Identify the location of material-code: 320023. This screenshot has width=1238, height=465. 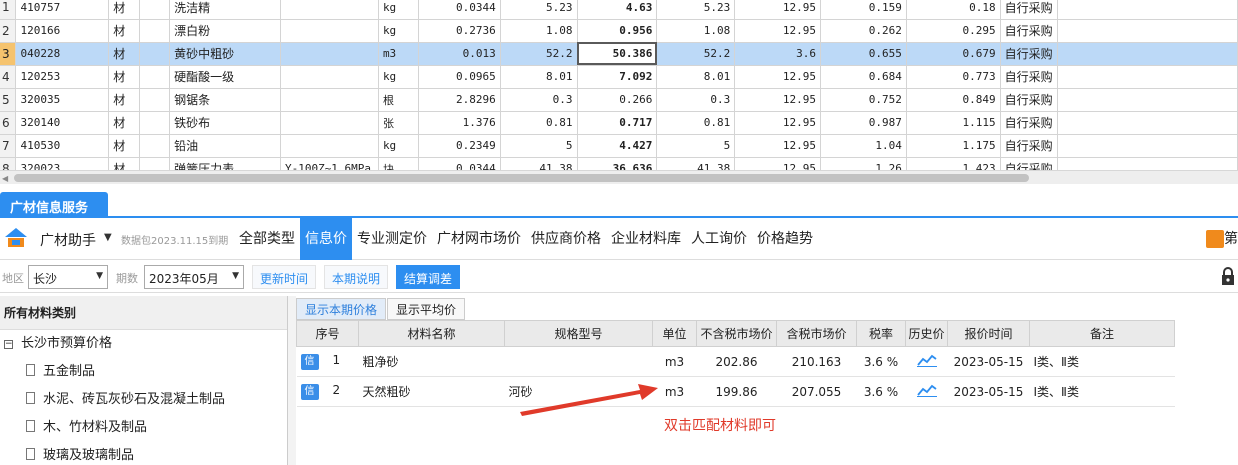
(62, 163).